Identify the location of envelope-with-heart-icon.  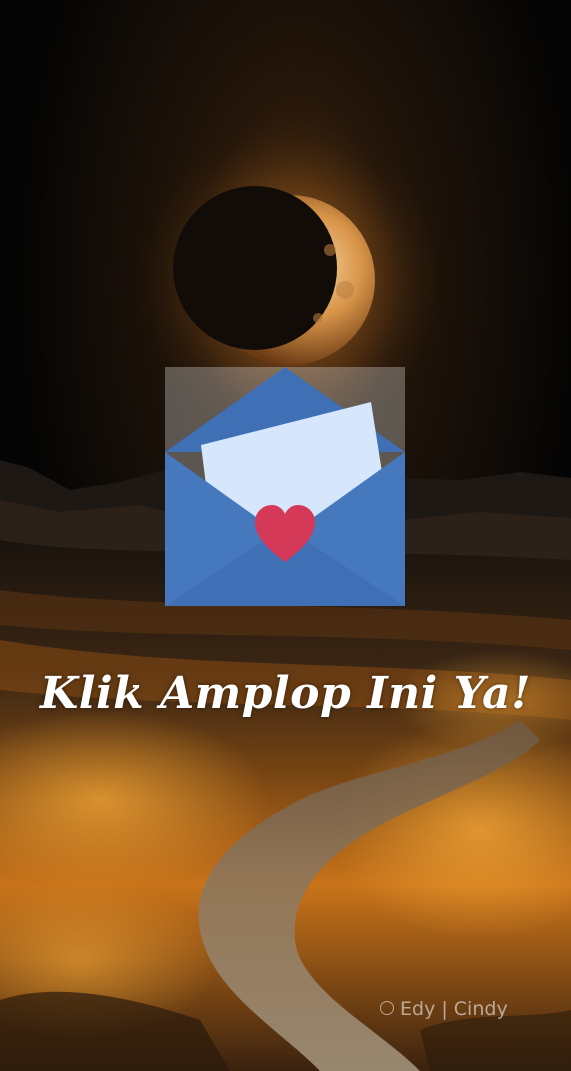
(285, 486).